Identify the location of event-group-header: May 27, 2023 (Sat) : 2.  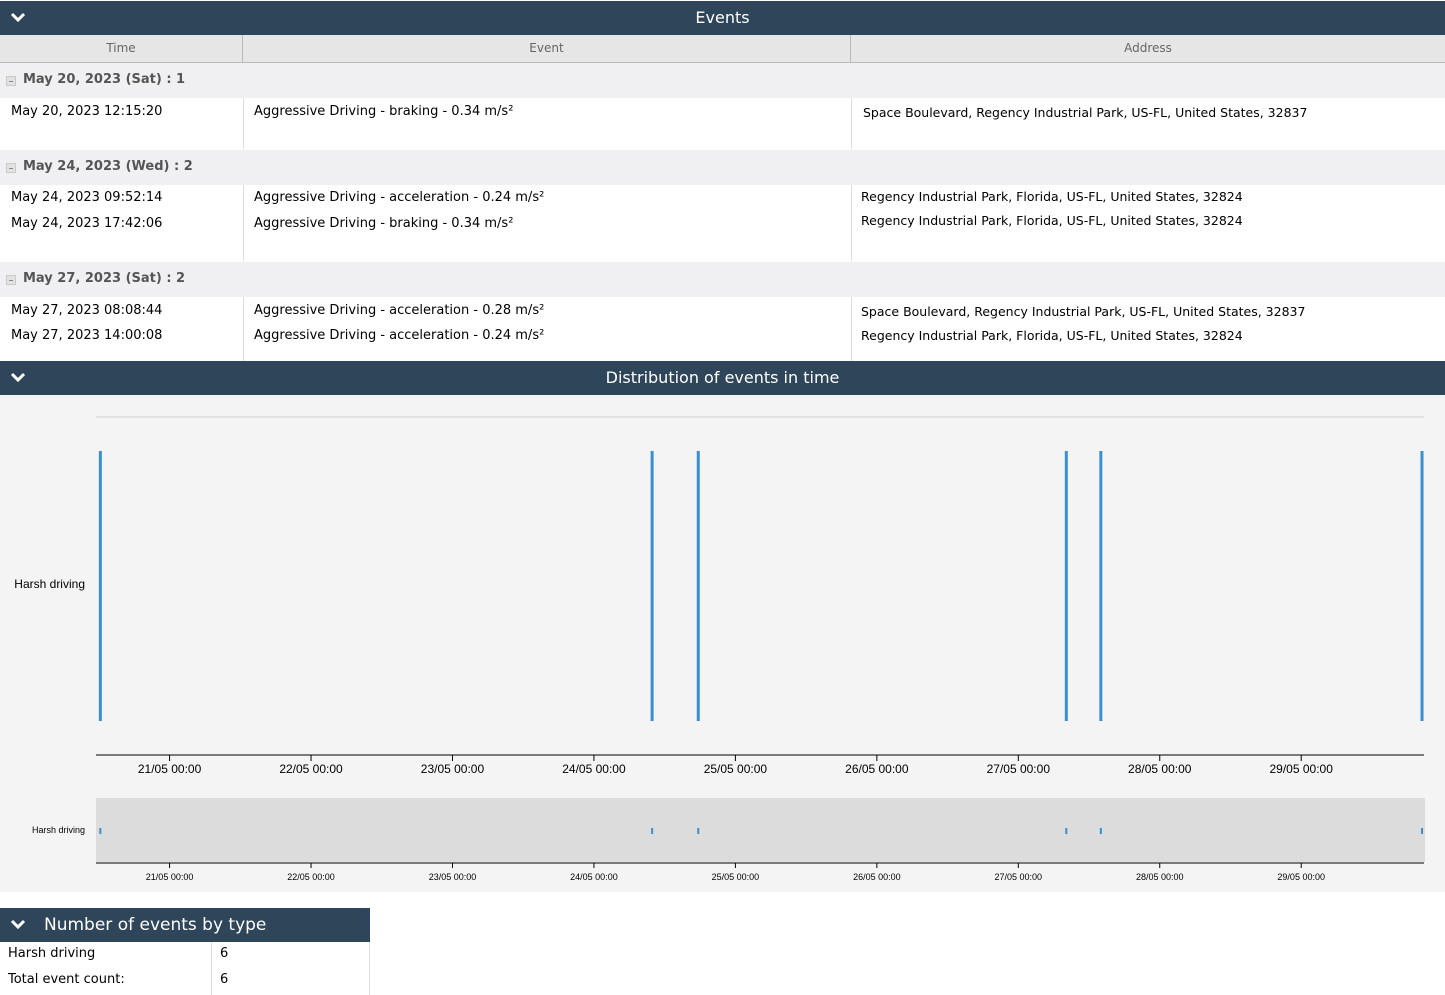
(722, 279).